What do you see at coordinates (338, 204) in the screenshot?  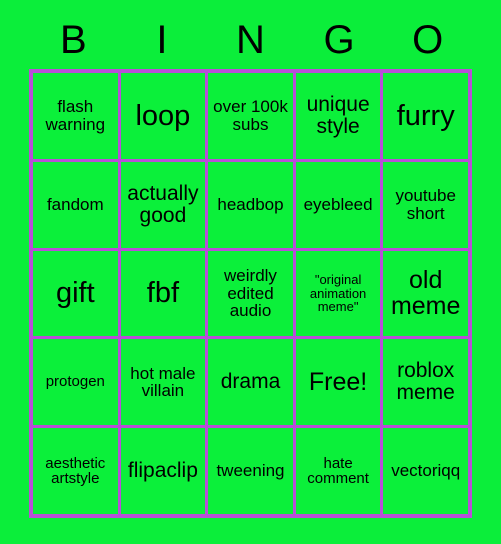 I see `bingo-cell: eyebleed` at bounding box center [338, 204].